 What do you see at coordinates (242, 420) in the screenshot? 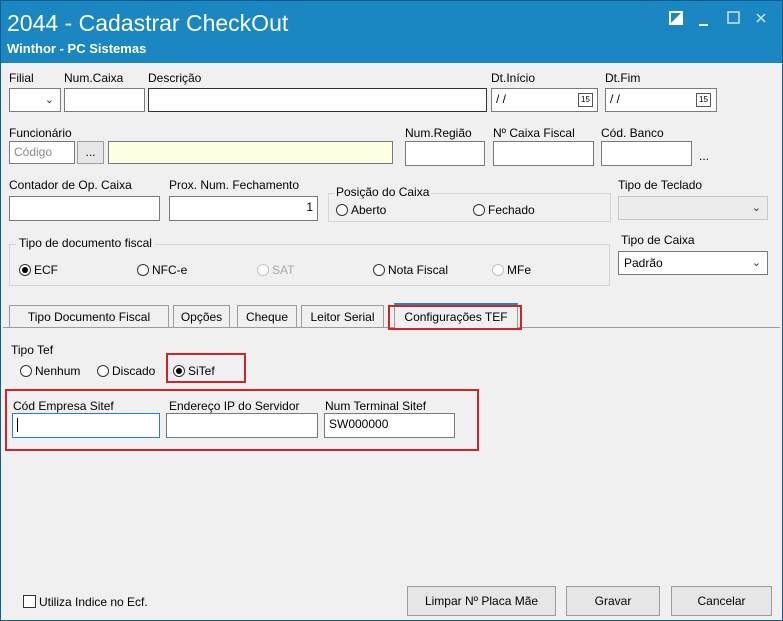
I see `highlight-box-fields` at bounding box center [242, 420].